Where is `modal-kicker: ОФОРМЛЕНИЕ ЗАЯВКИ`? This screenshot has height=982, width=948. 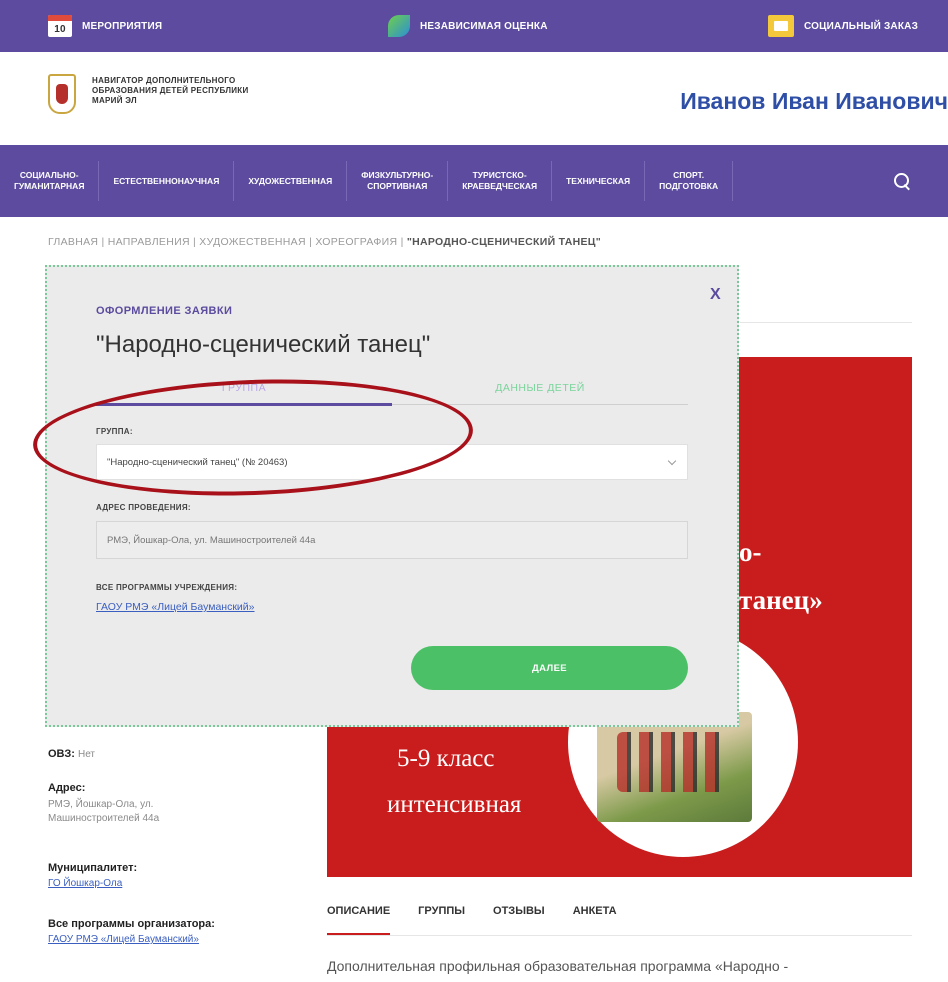
modal-kicker: ОФОРМЛЕНИЕ ЗАЯВКИ is located at coordinates (164, 311).